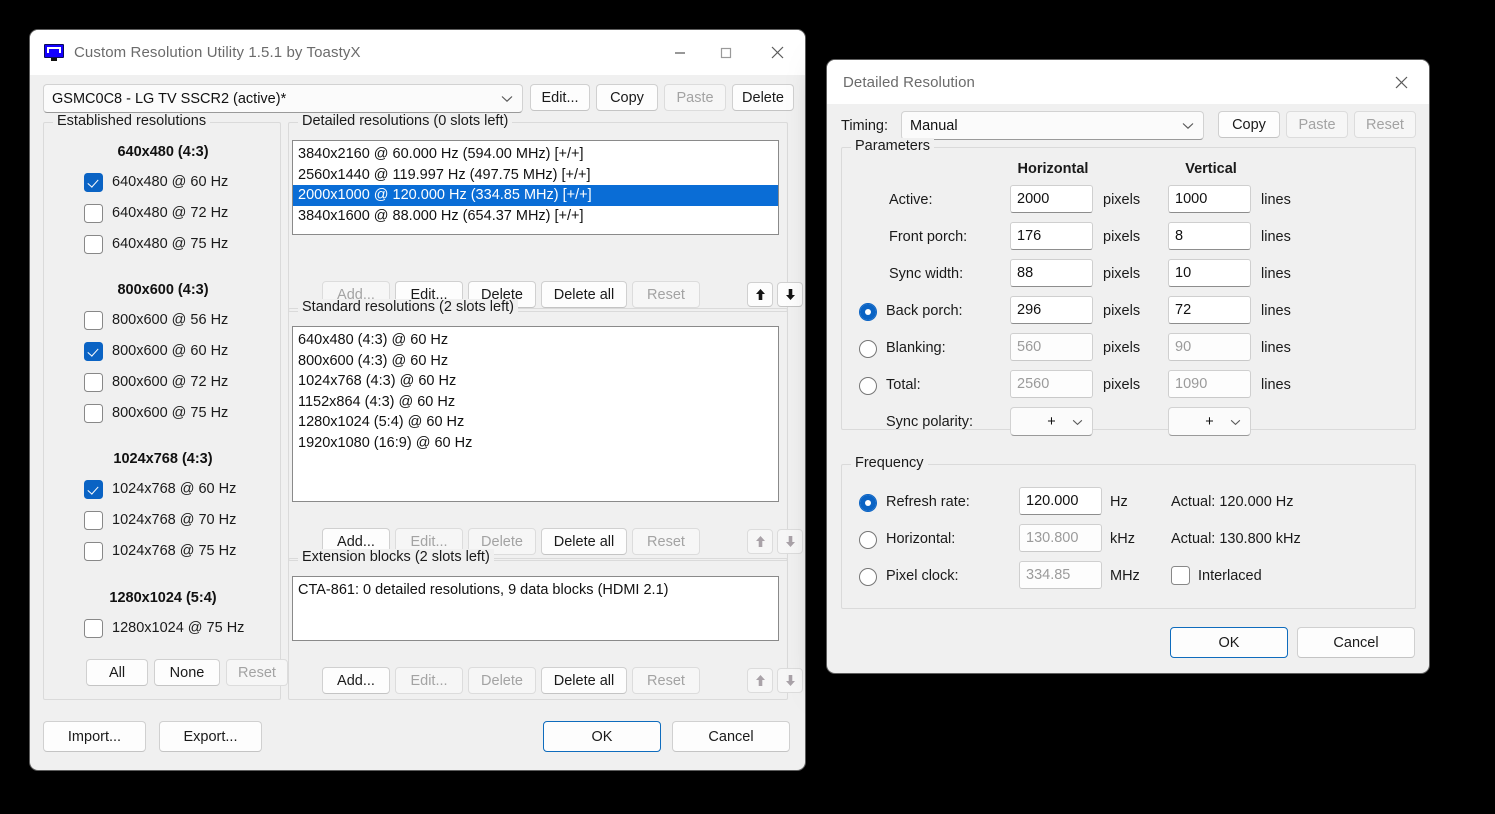  Describe the element at coordinates (396, 557) in the screenshot. I see `extension-legend: Extension blocks (2 slots left)` at that location.